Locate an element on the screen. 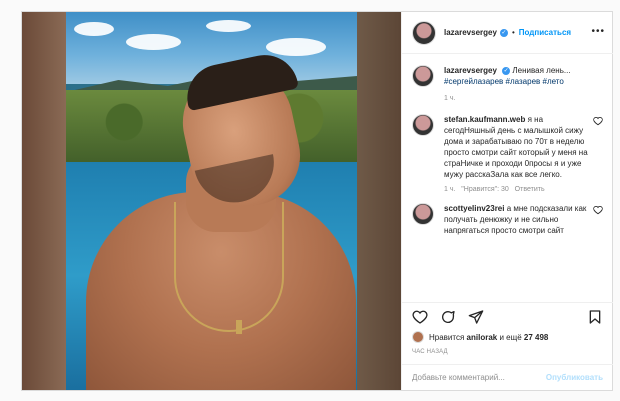 This screenshot has width=620, height=401. post-timestamp: ЧАС НАЗАД is located at coordinates (430, 352).